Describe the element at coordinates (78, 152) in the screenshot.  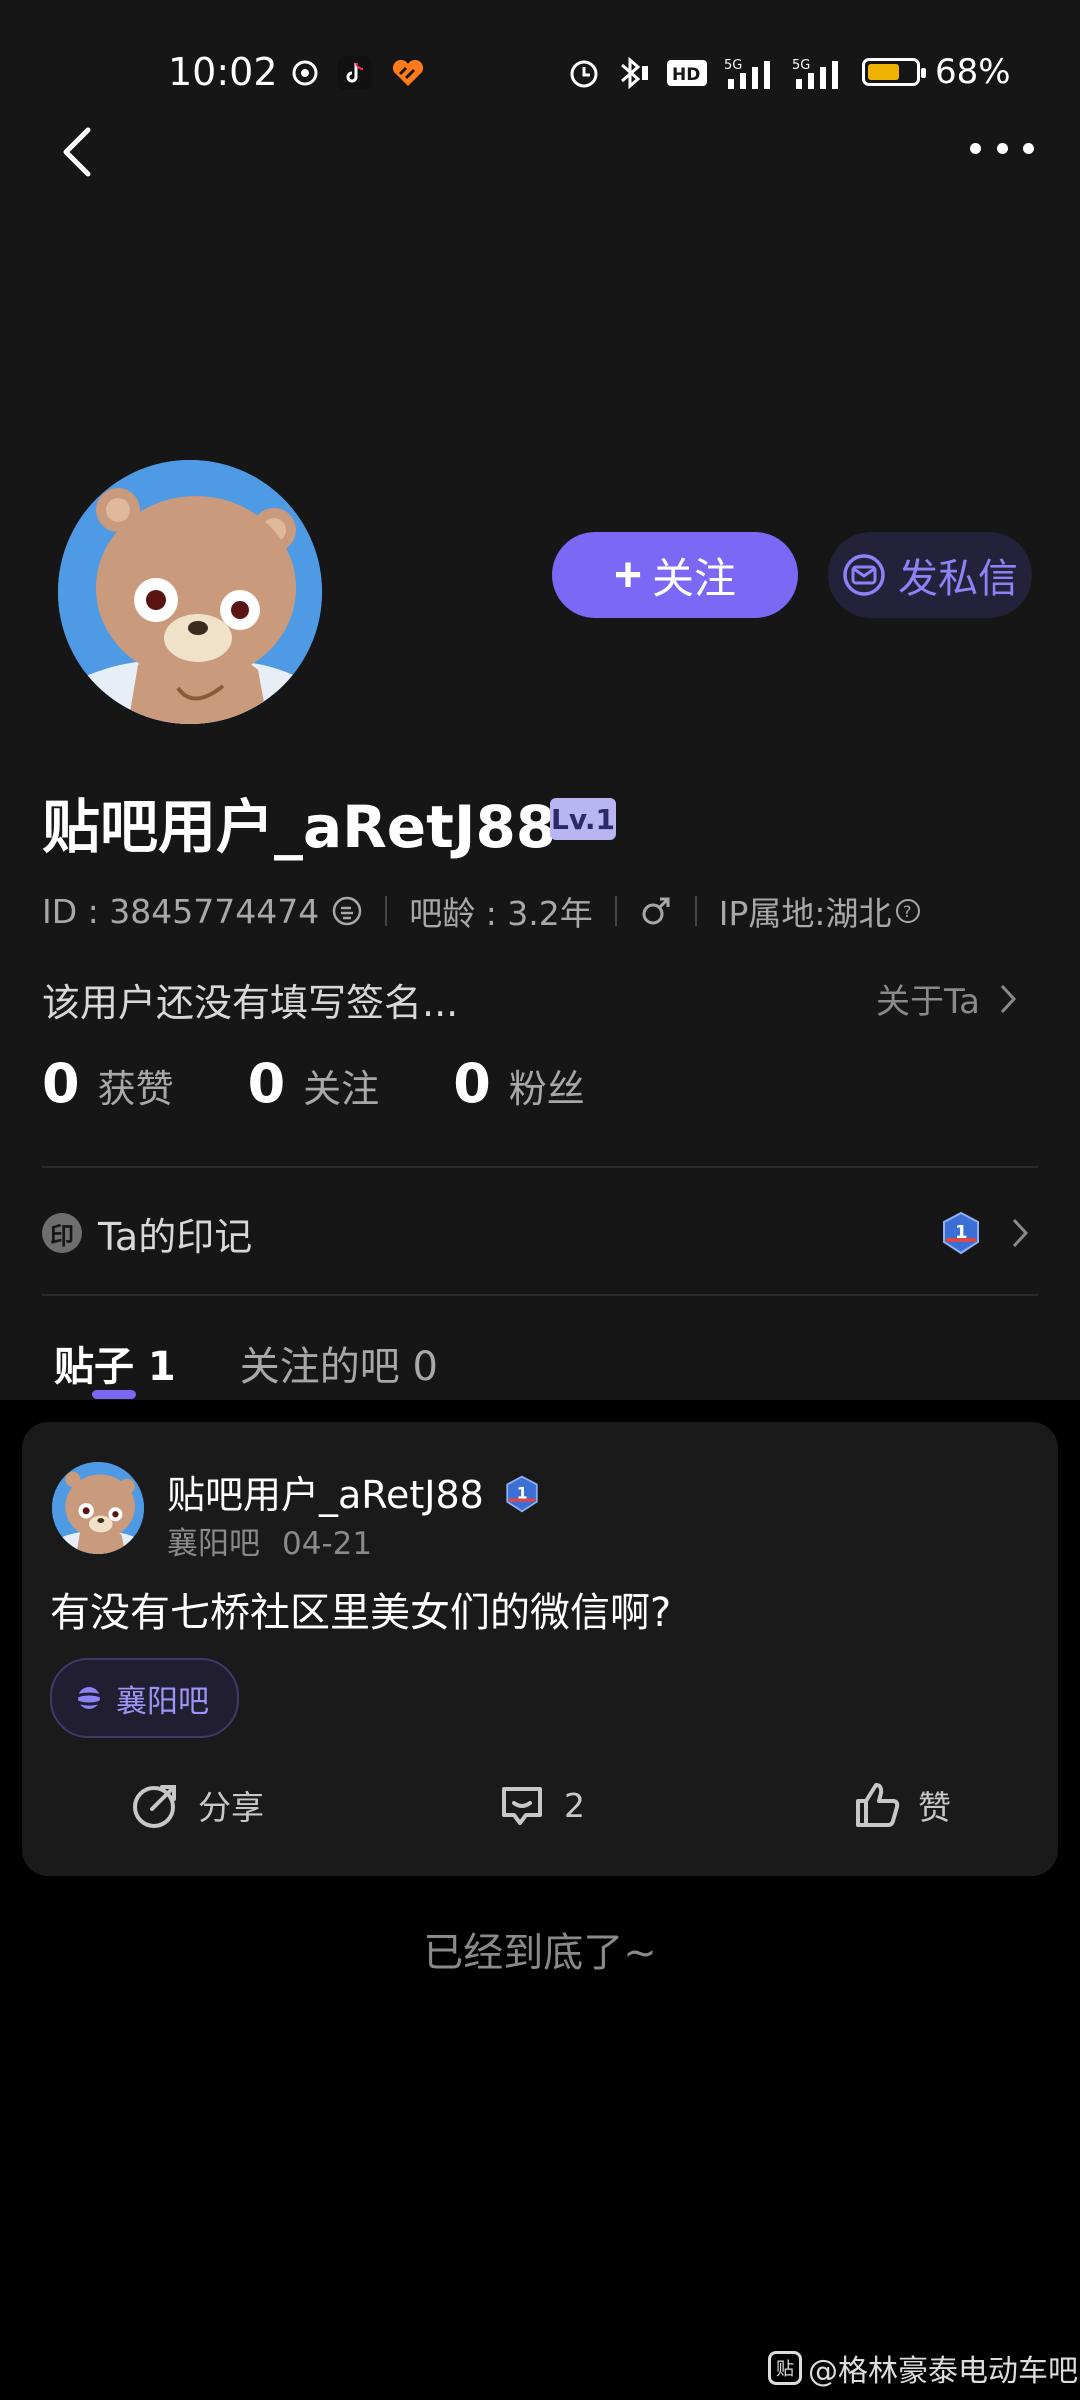
I see `chevron-left-icon` at that location.